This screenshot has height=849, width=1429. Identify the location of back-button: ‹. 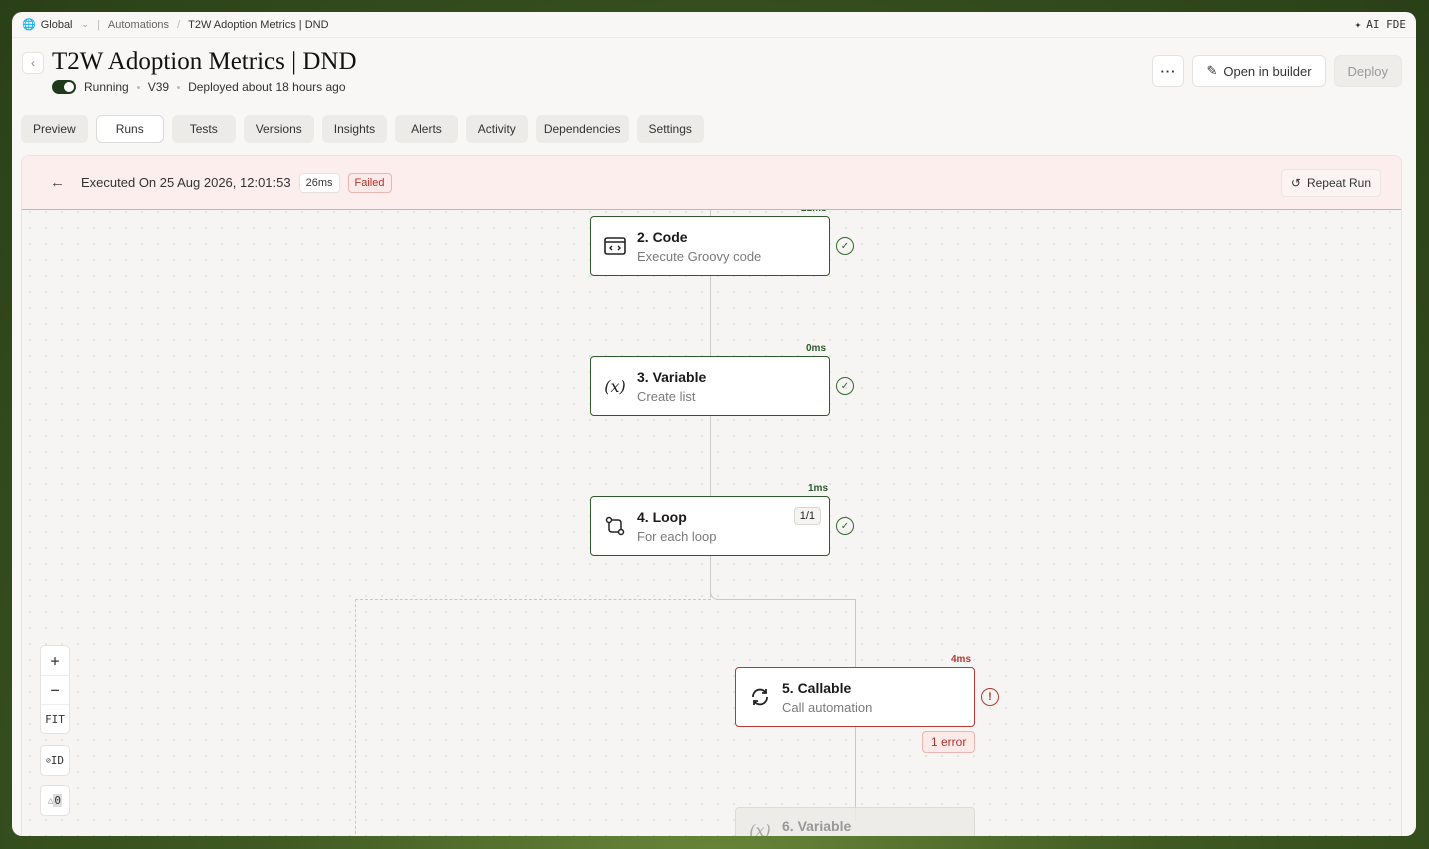
(33, 63).